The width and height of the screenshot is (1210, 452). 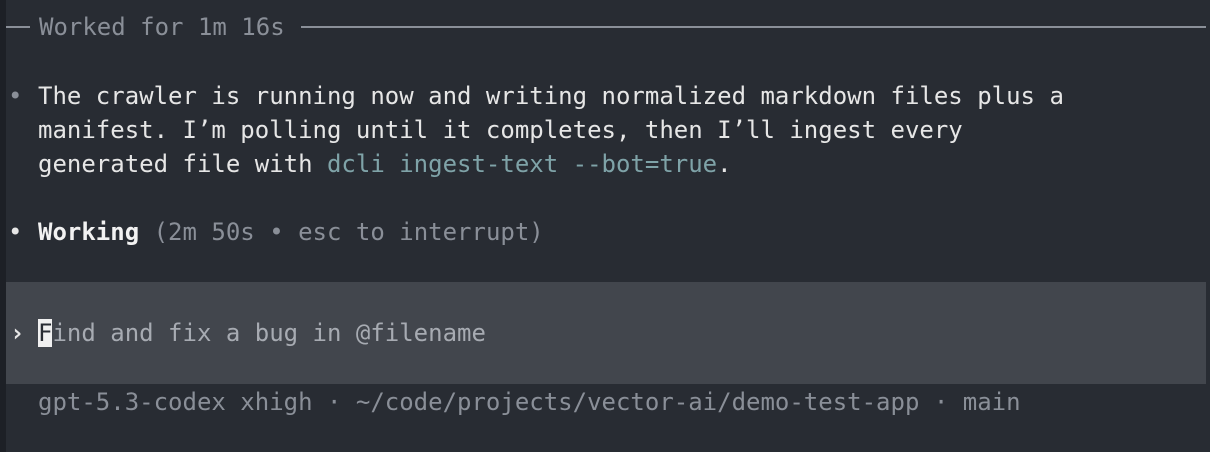 I want to click on prompt-input: Find and fix a bug in @filename, so click(x=262, y=333).